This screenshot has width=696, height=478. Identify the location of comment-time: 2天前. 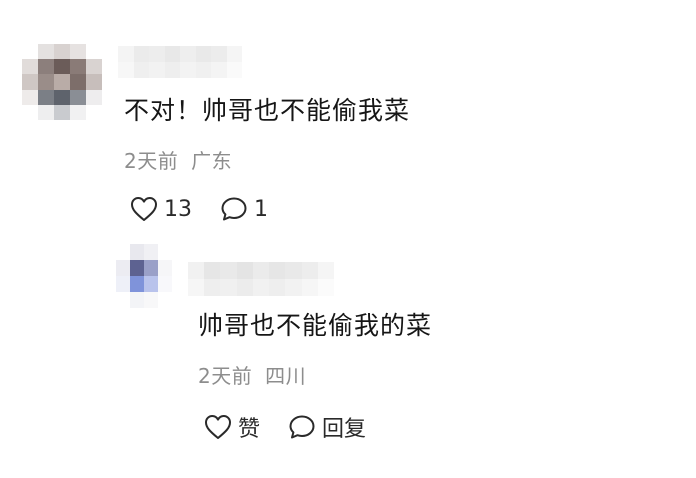
(151, 161).